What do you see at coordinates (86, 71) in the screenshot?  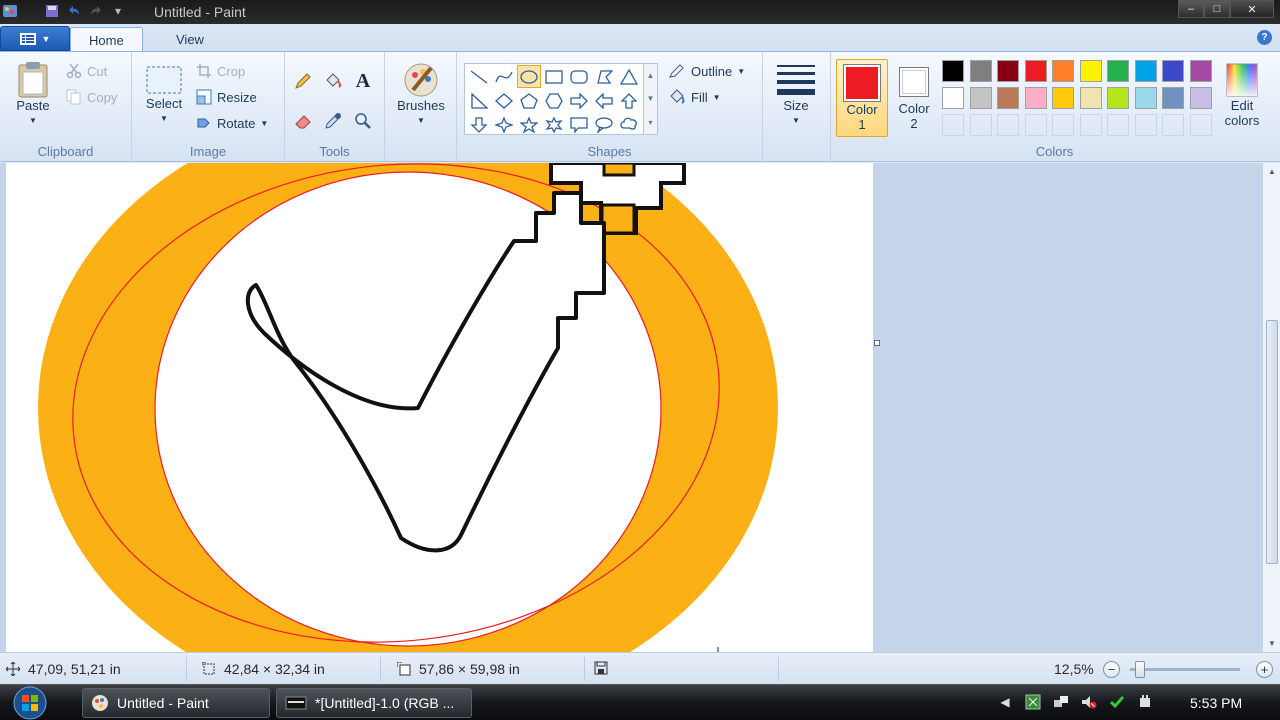 I see `cut-button: Cut` at bounding box center [86, 71].